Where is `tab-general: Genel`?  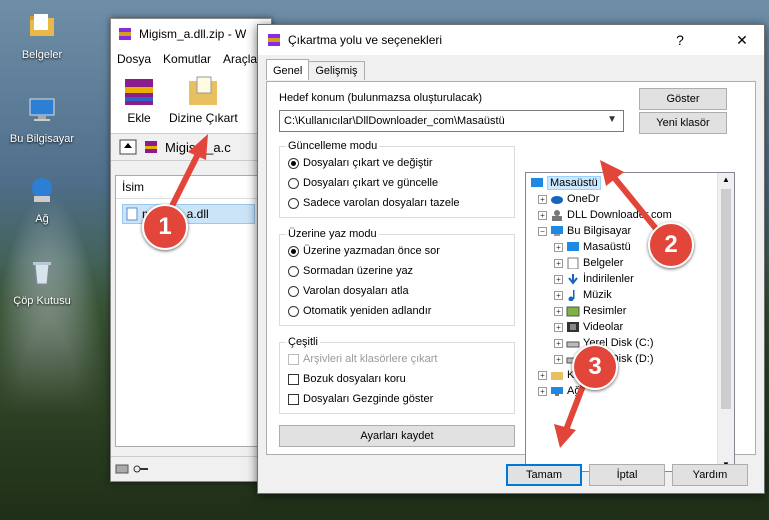 tab-general: Genel is located at coordinates (288, 69).